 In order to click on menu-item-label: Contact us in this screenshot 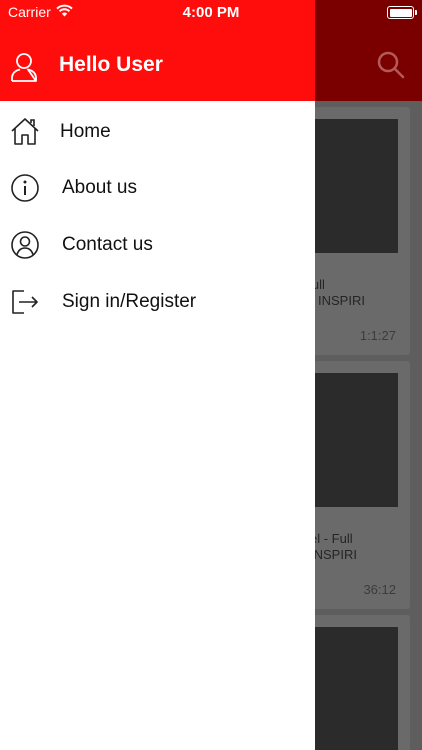, I will do `click(107, 244)`.